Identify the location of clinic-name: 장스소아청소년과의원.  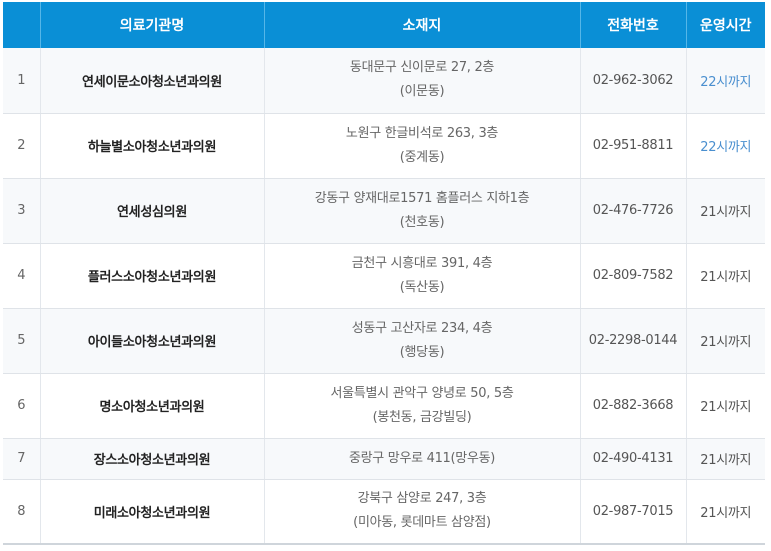
(152, 459).